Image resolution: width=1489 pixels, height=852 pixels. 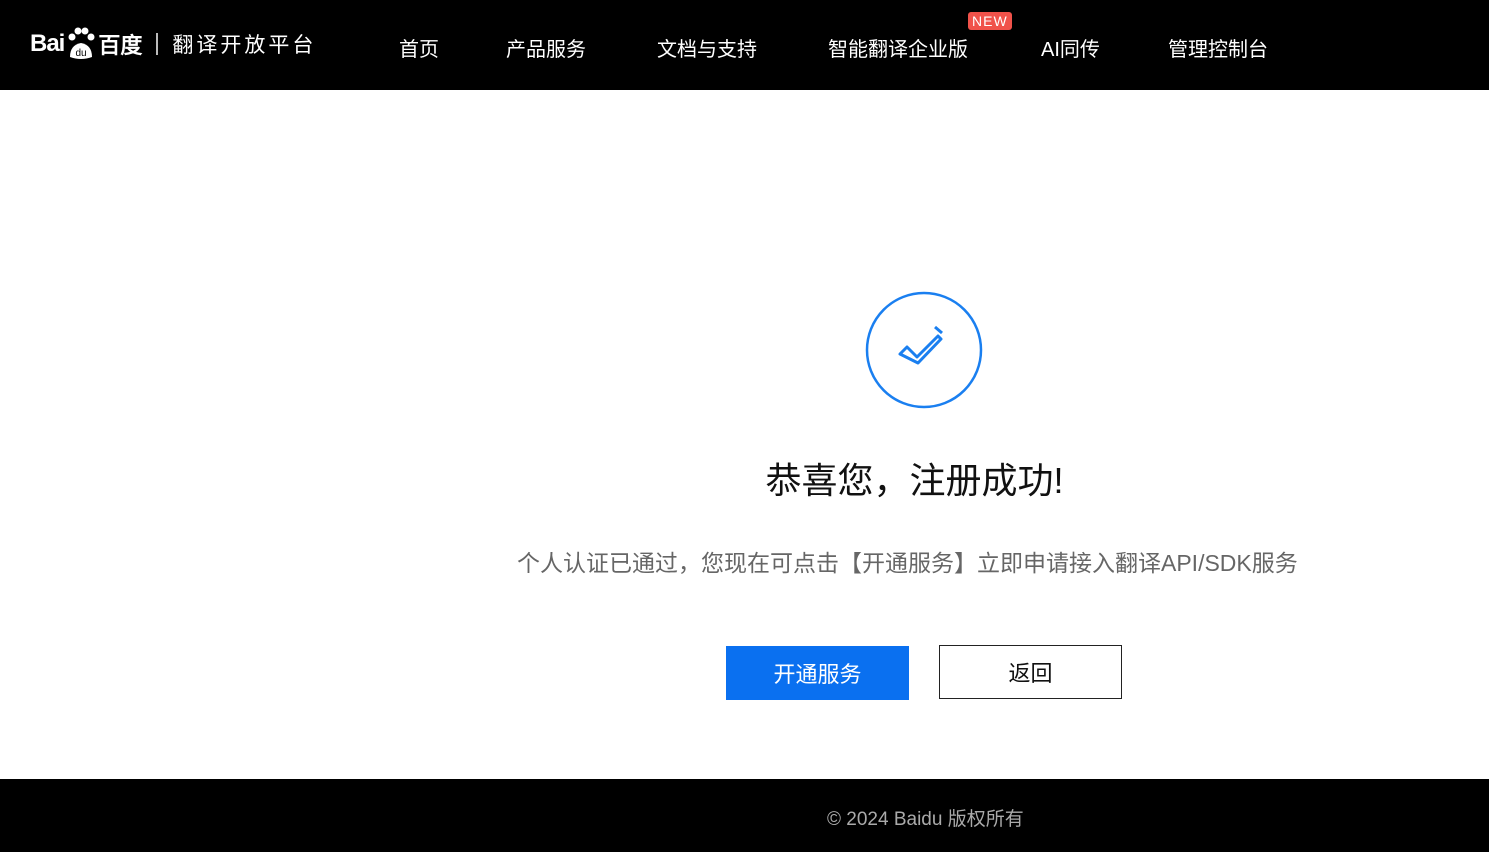 I want to click on new-badge: NEW, so click(x=990, y=21).